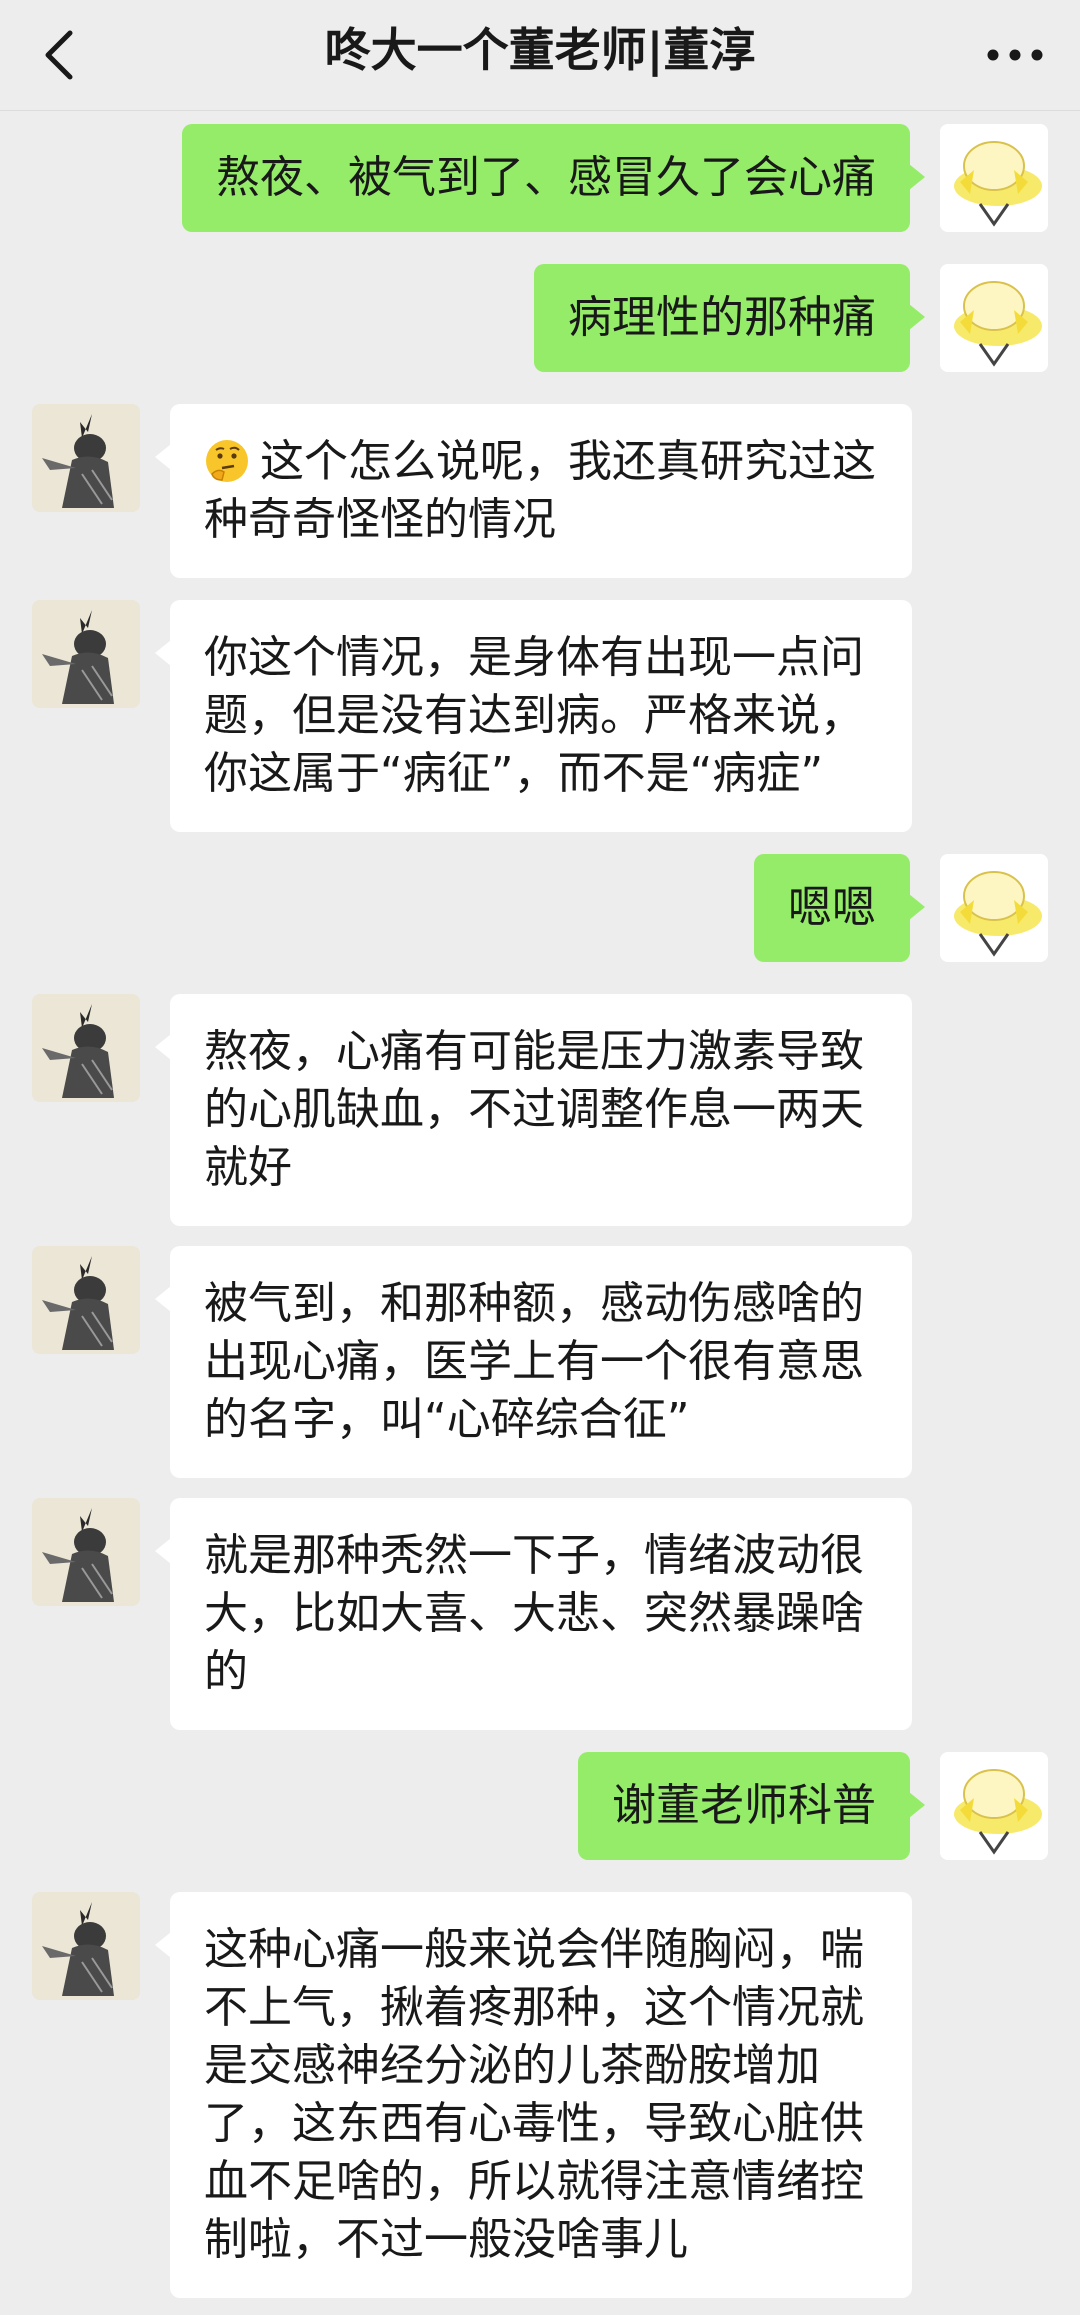 This screenshot has height=2315, width=1080. I want to click on back-chevron-icon, so click(59, 55).